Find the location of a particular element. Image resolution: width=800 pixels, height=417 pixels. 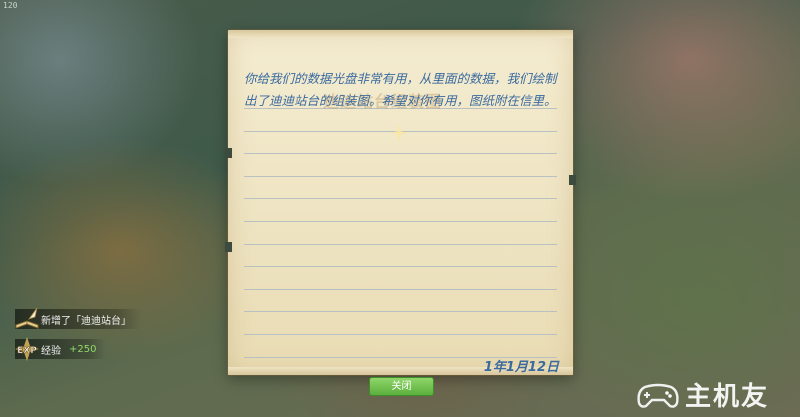

item-added-notification: 新增了「迪迪站台」 is located at coordinates (78, 318).